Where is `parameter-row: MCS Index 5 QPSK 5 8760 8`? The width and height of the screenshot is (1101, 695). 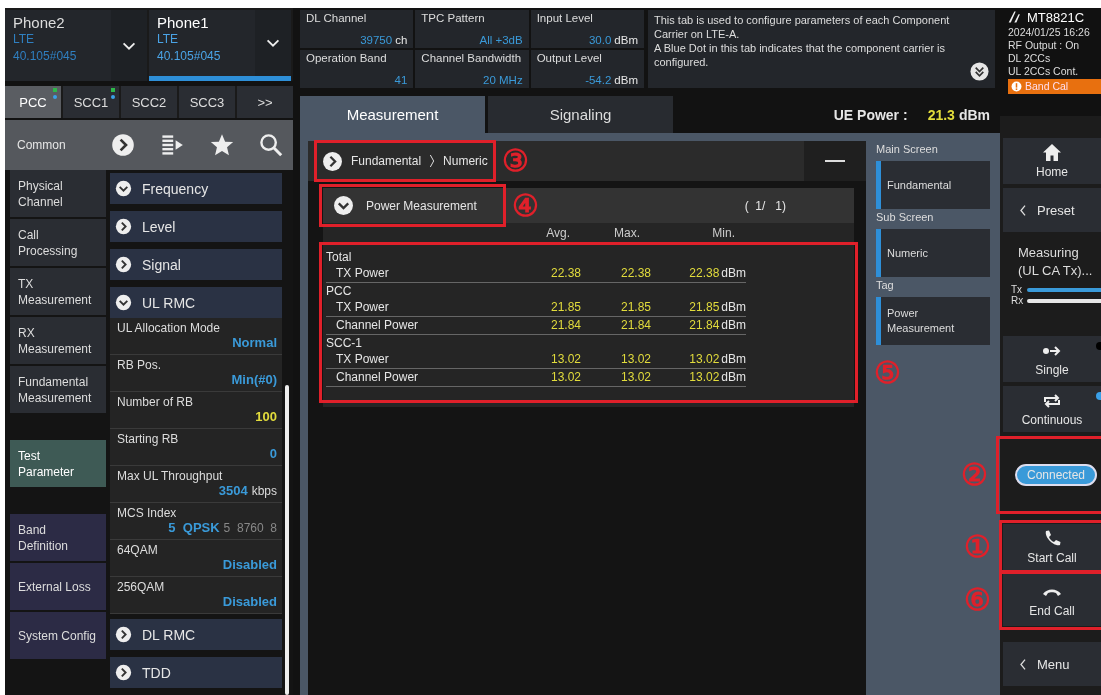 parameter-row: MCS Index 5 QPSK 5 8760 8 is located at coordinates (196, 521).